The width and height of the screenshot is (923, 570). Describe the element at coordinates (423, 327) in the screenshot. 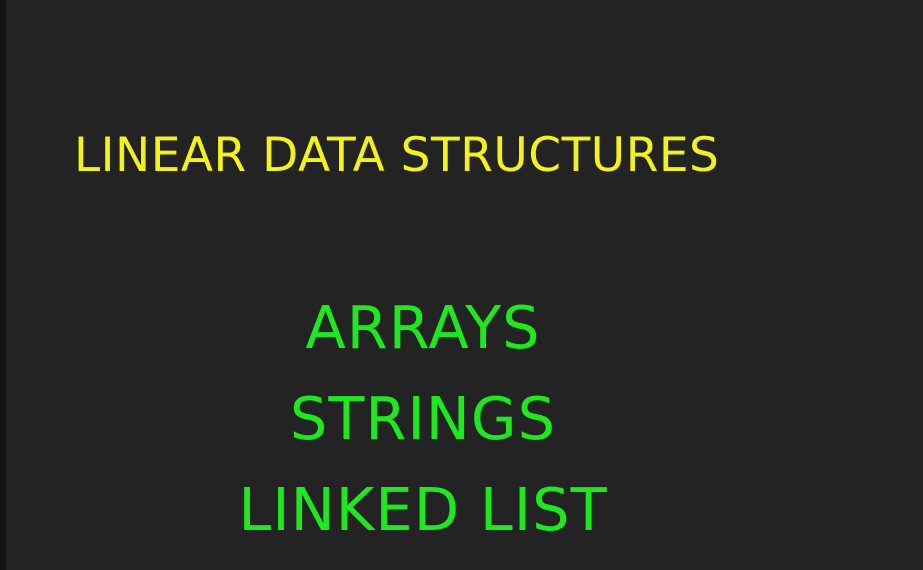

I see `list-item-arrays: ARRAYS` at that location.